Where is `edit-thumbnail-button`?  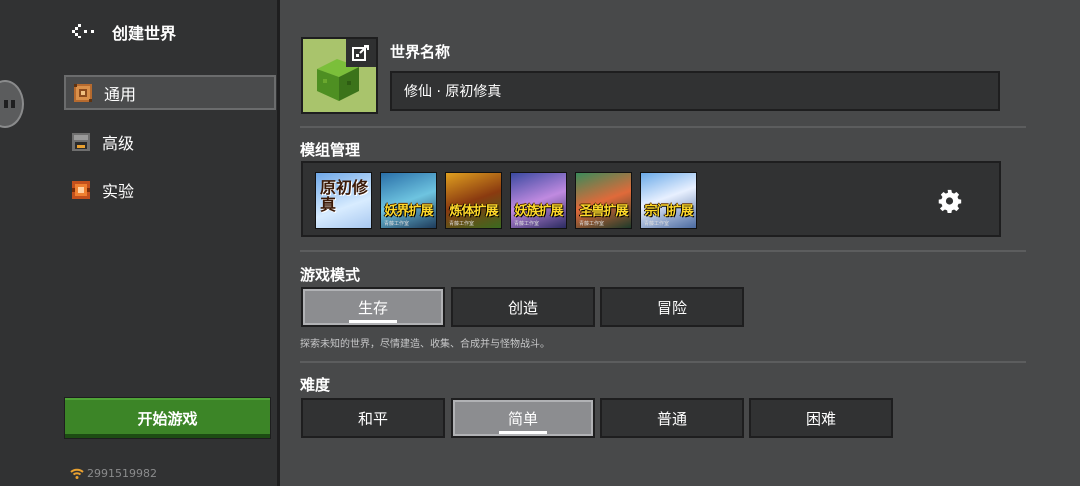 edit-thumbnail-button is located at coordinates (361, 53).